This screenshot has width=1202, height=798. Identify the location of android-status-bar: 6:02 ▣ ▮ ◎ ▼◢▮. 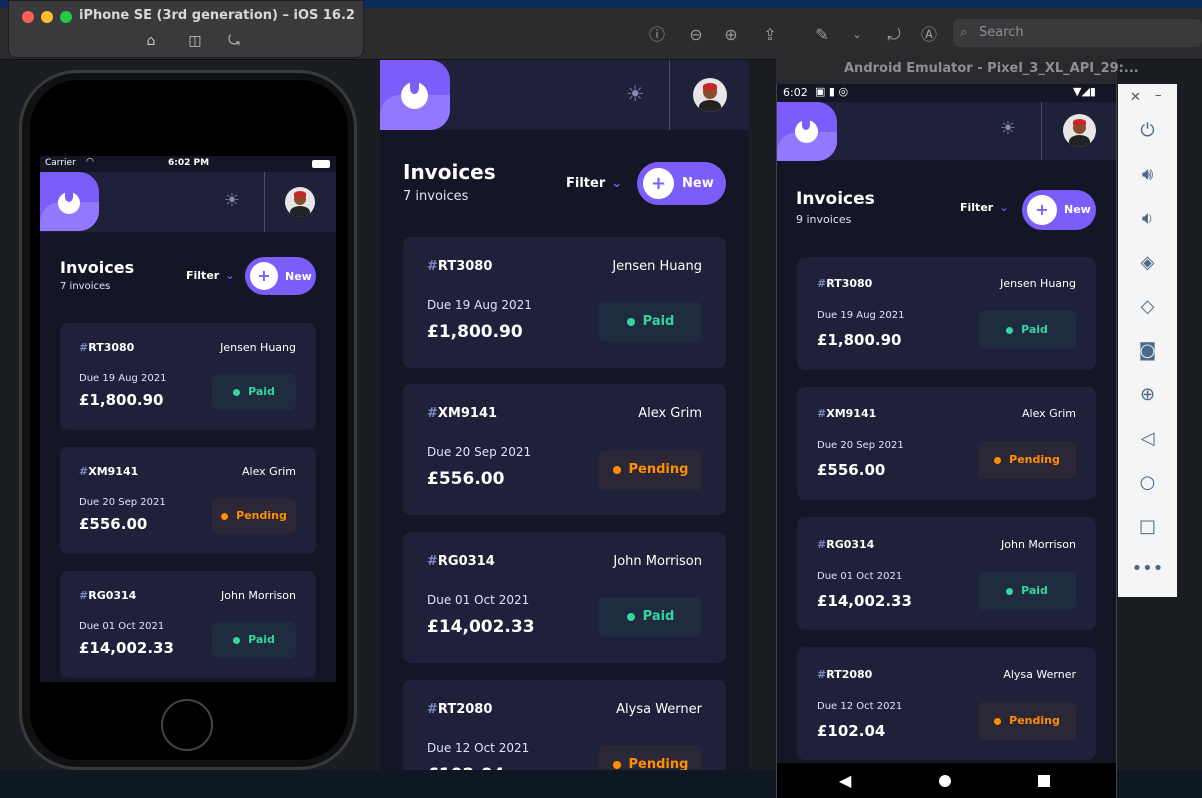
(946, 93).